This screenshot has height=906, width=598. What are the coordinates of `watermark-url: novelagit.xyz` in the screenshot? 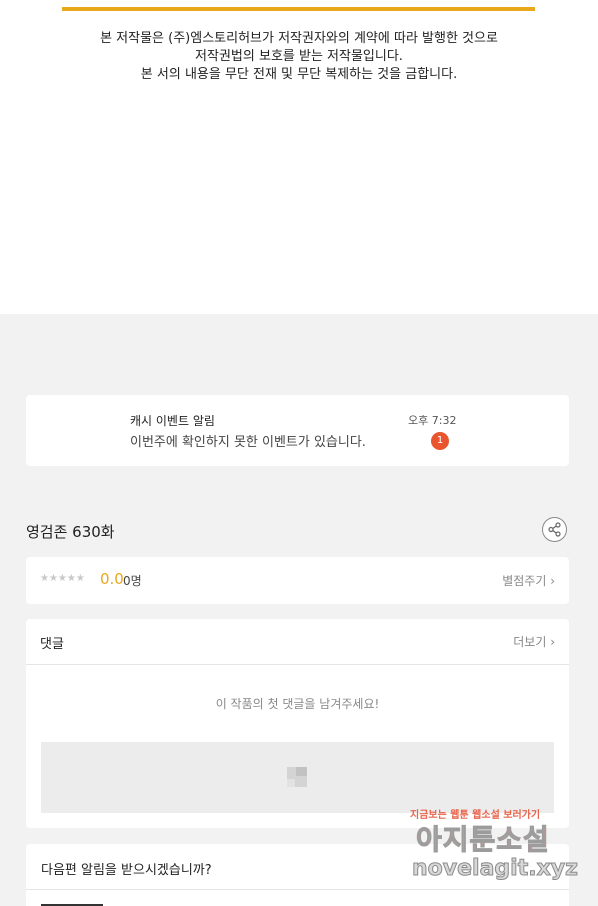 It's located at (495, 869).